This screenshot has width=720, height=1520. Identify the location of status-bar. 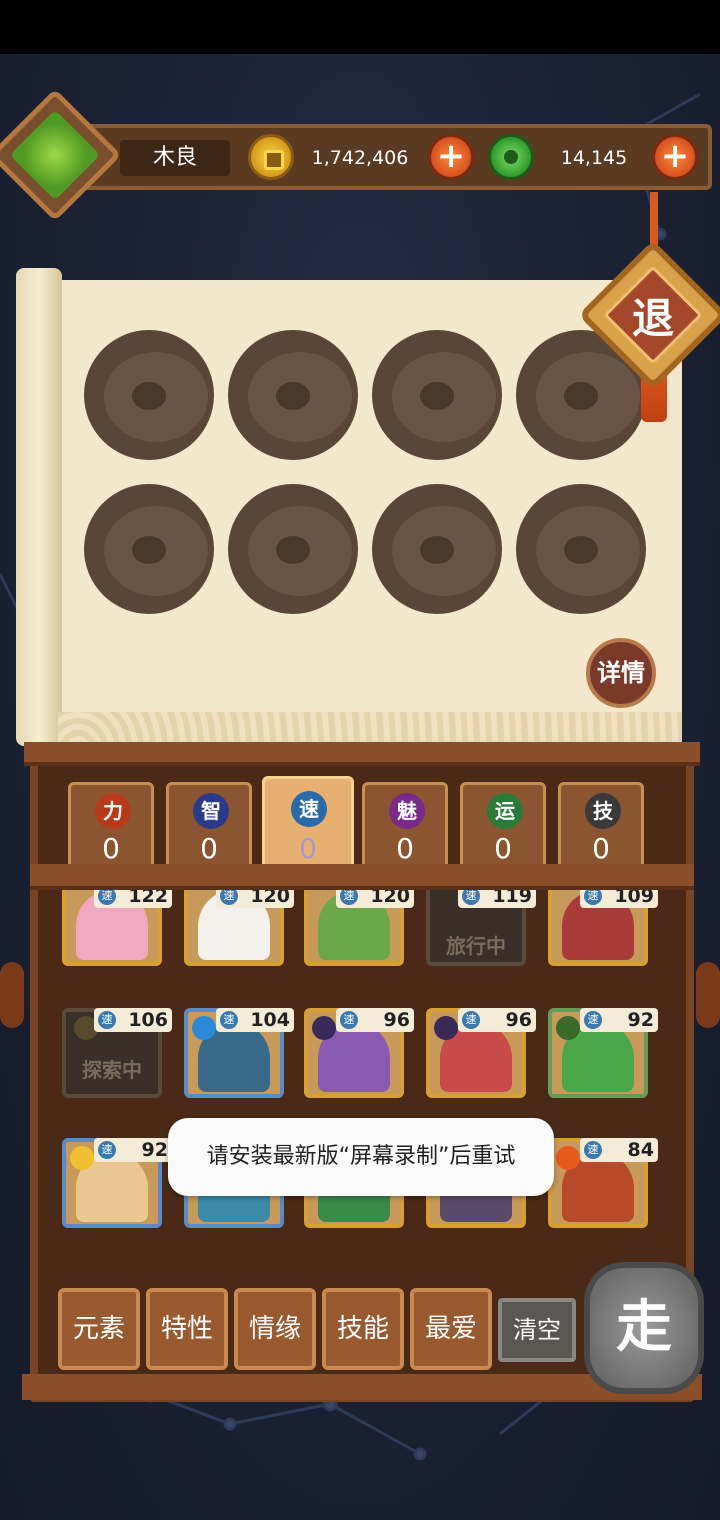
(360, 27).